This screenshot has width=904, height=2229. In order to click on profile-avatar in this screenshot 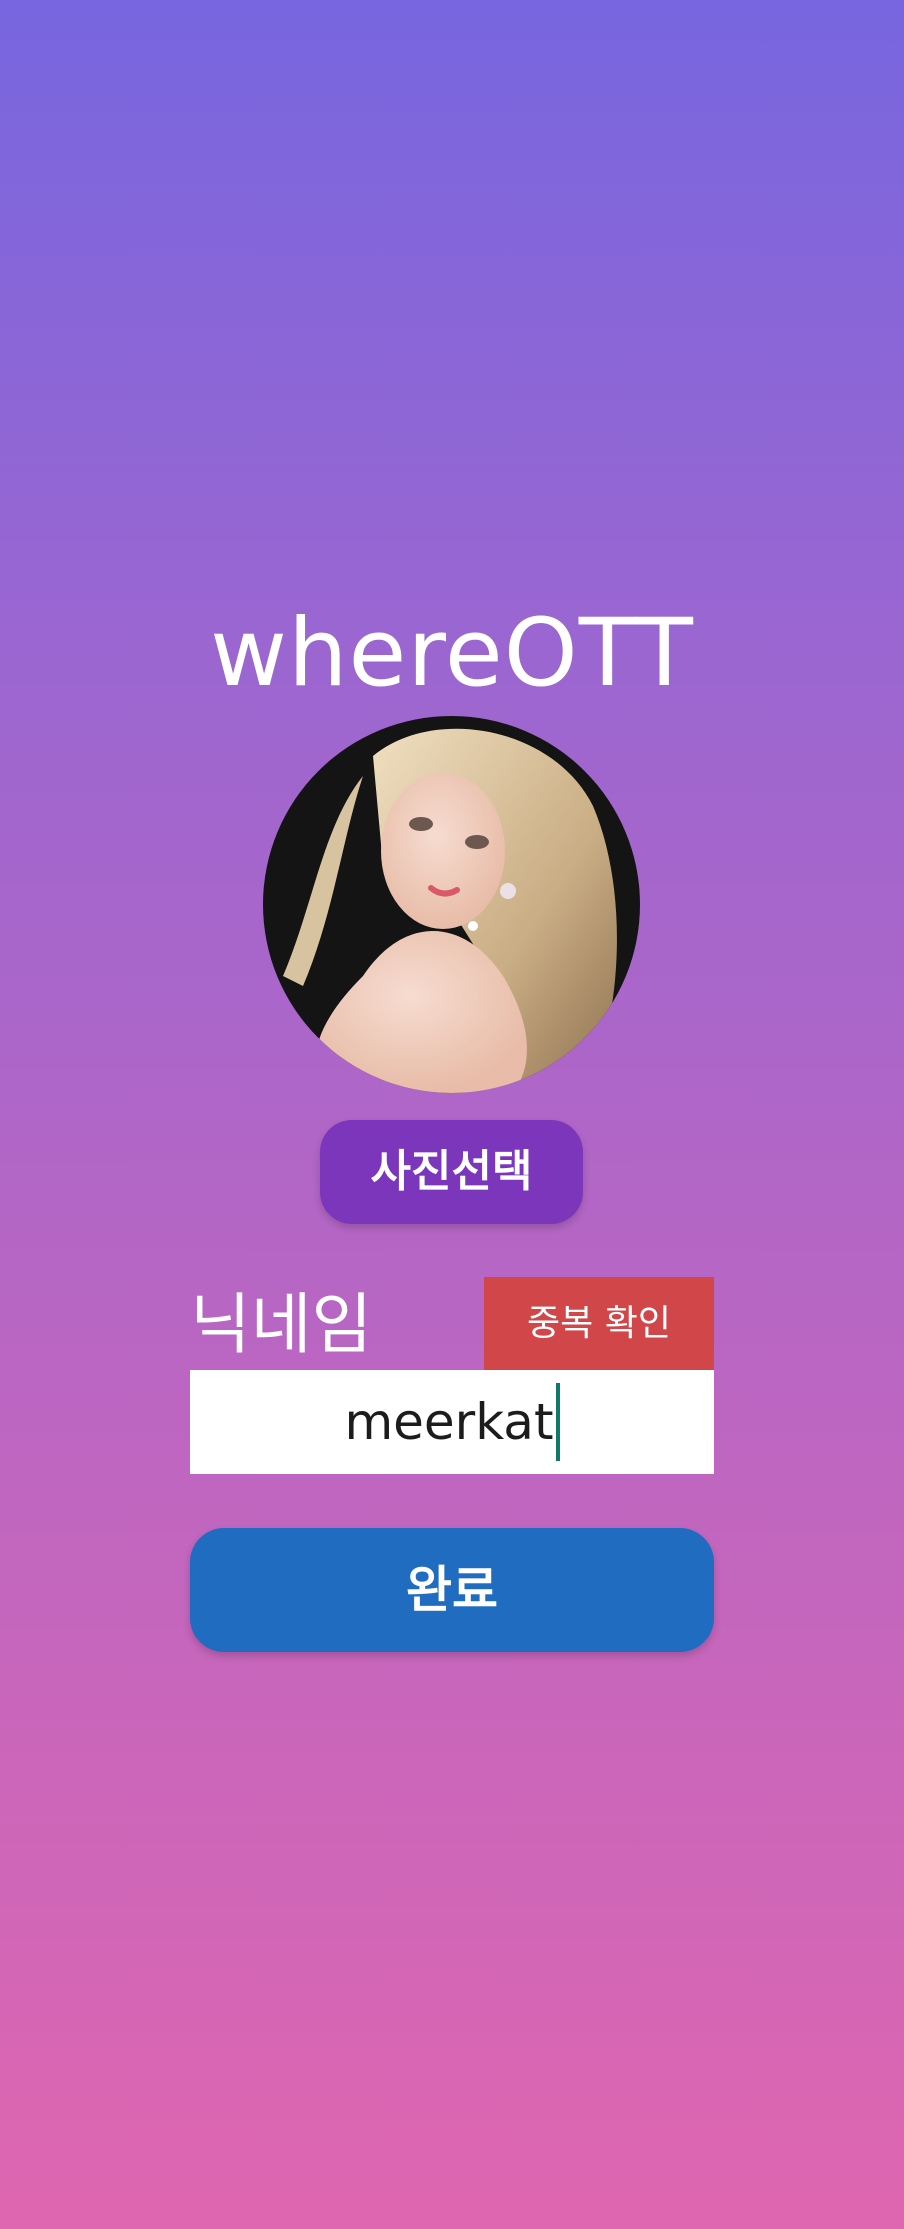, I will do `click(451, 904)`.